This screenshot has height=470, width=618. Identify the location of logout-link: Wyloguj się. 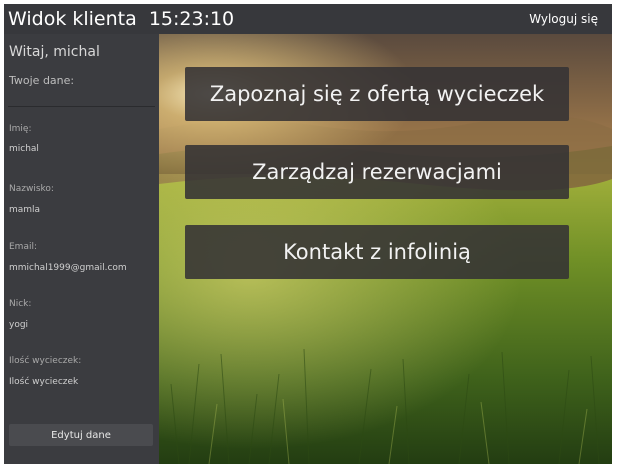
(563, 19).